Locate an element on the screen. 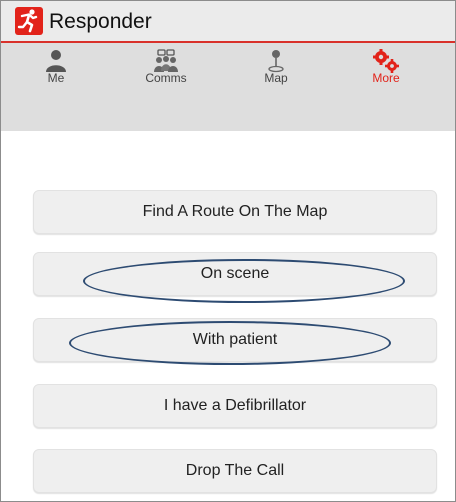 The height and width of the screenshot is (502, 456). tab-me: Me is located at coordinates (56, 87).